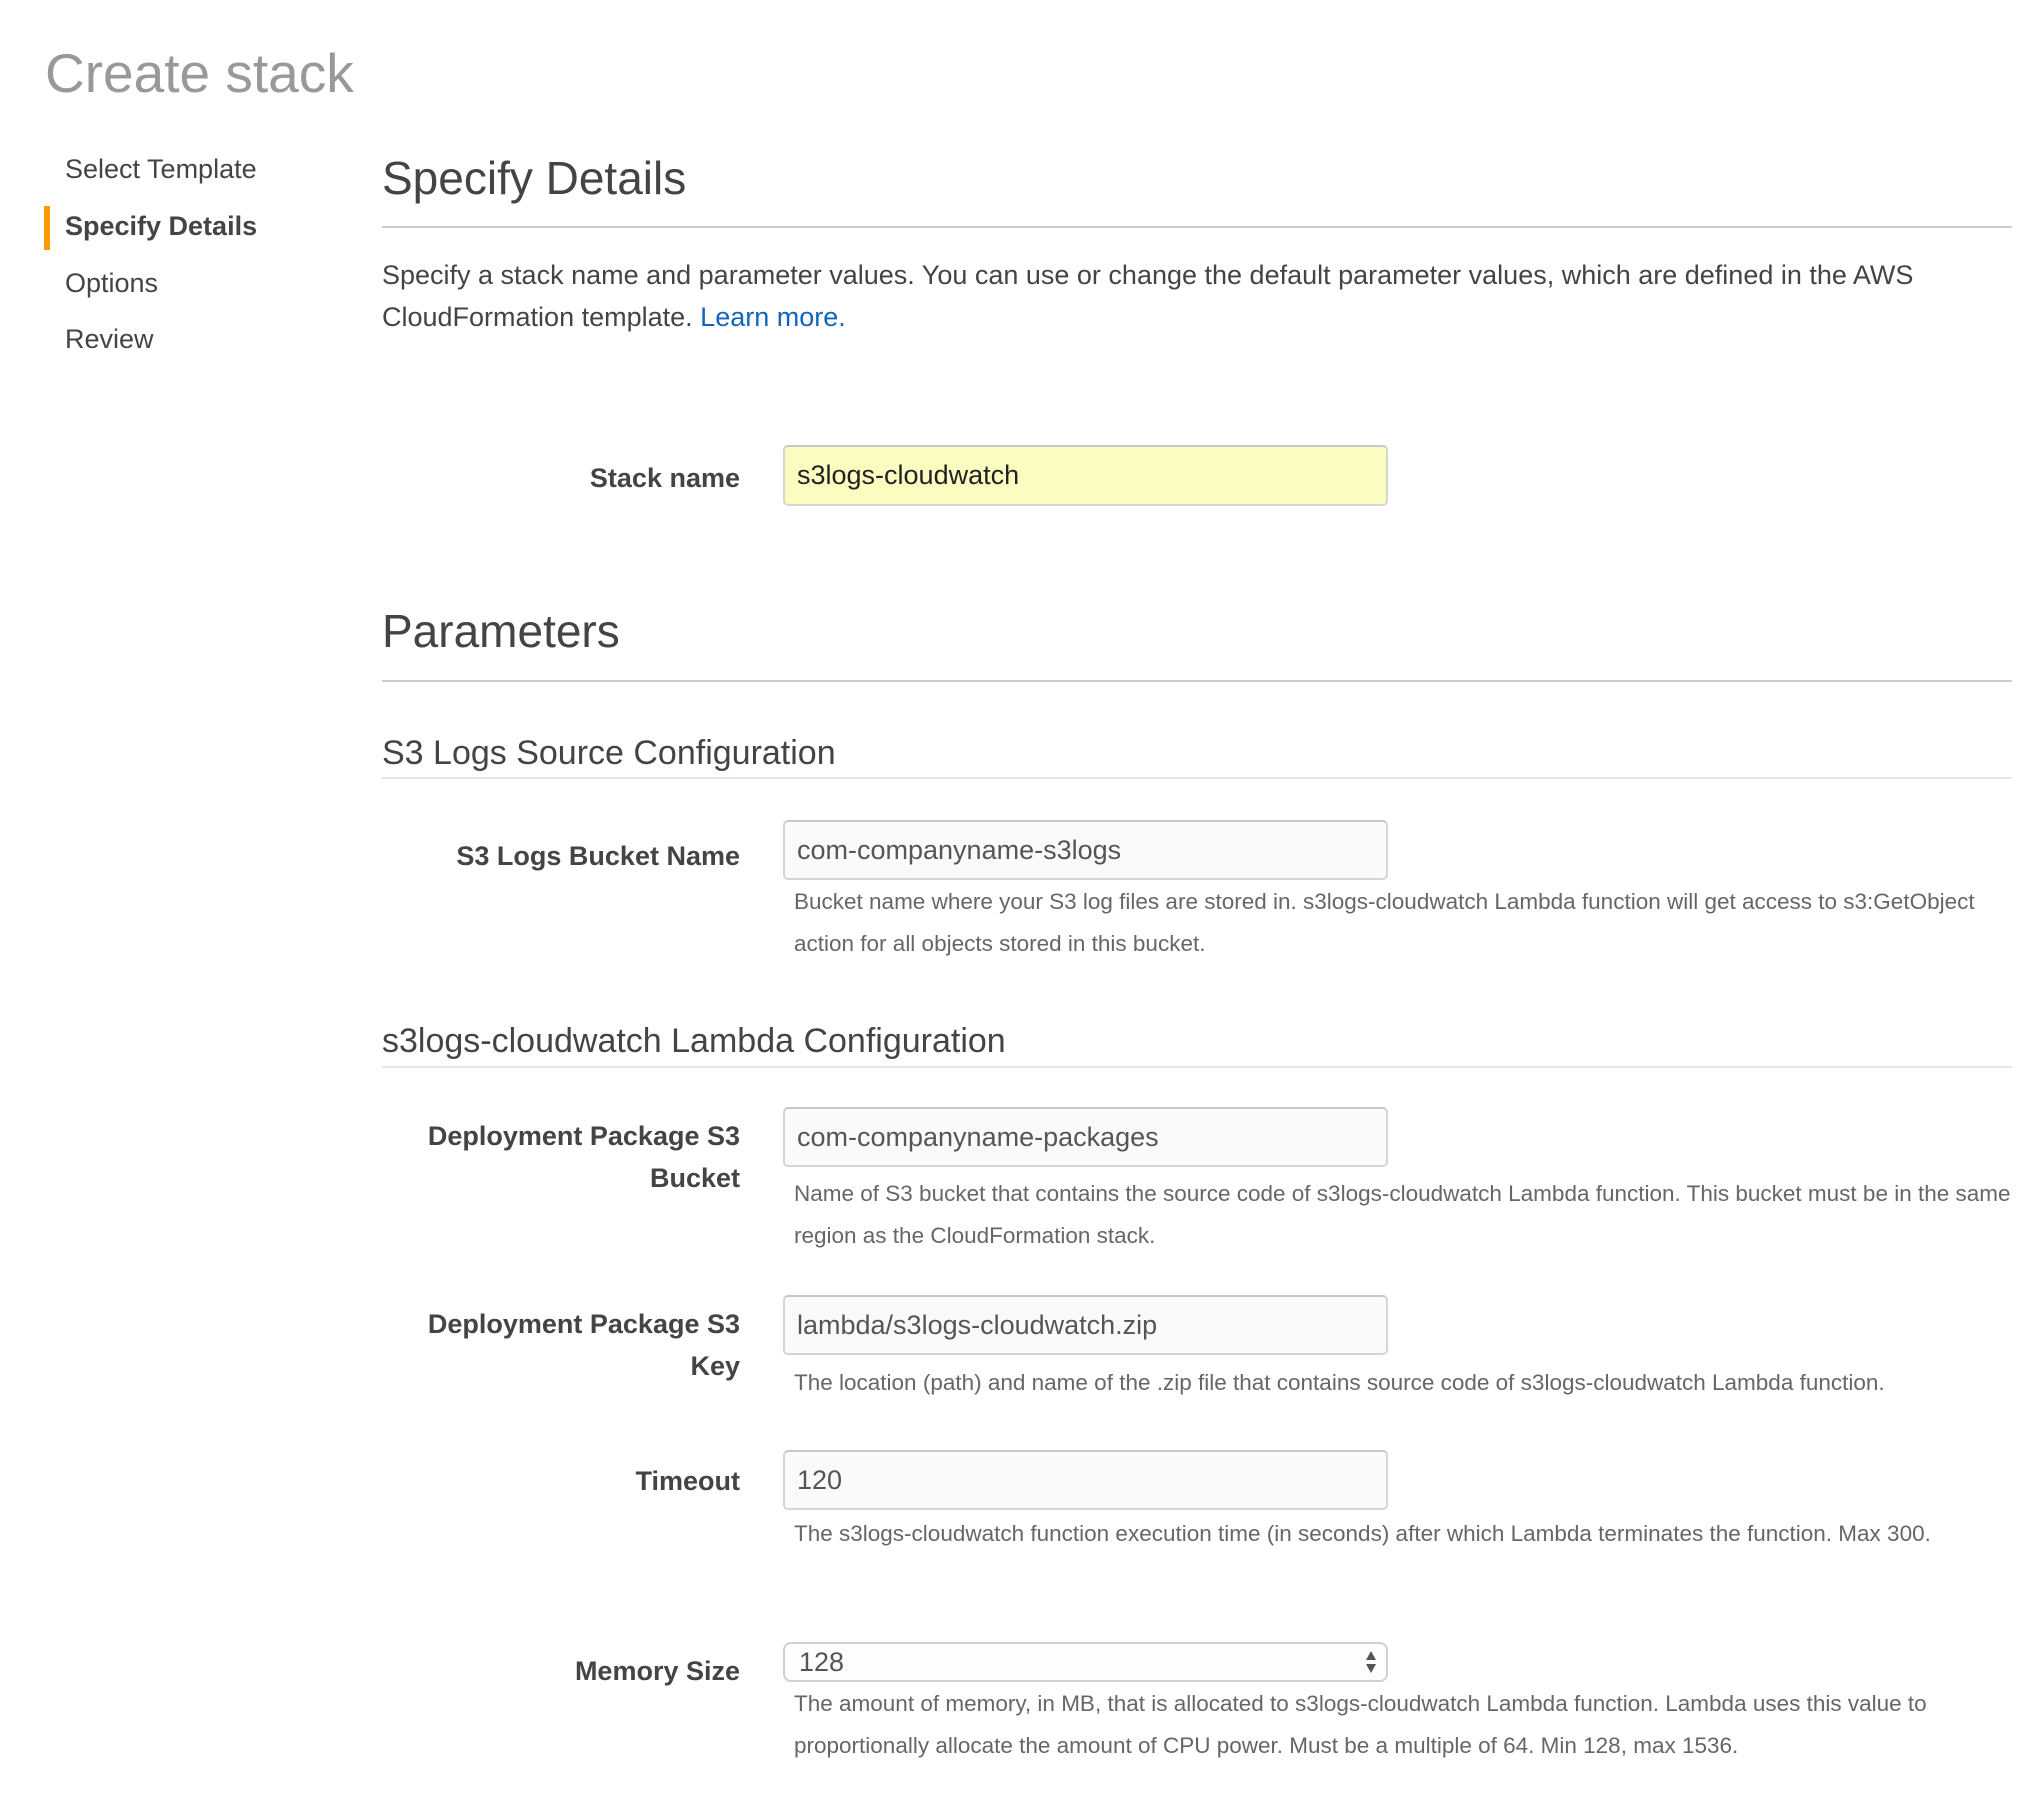 The image size is (2040, 1794). I want to click on stack-name-label: Stack name, so click(664, 478).